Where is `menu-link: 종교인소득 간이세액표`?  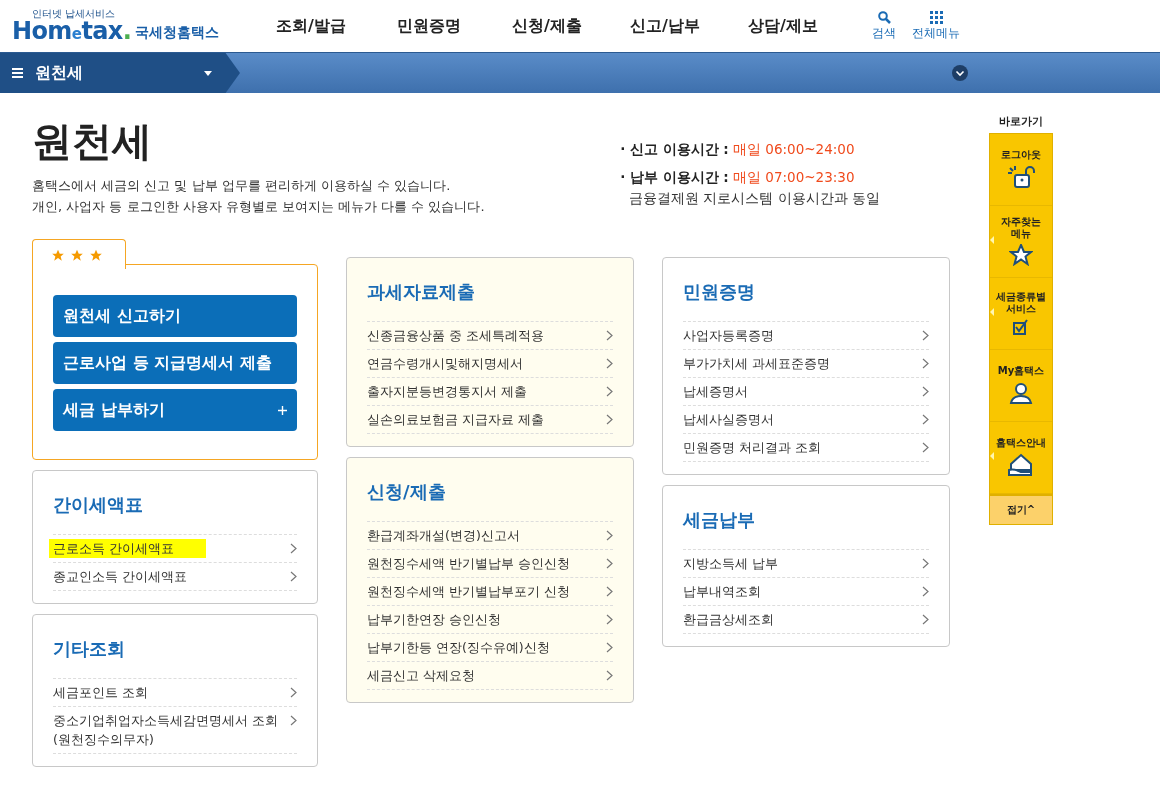 menu-link: 종교인소득 간이세액표 is located at coordinates (120, 576).